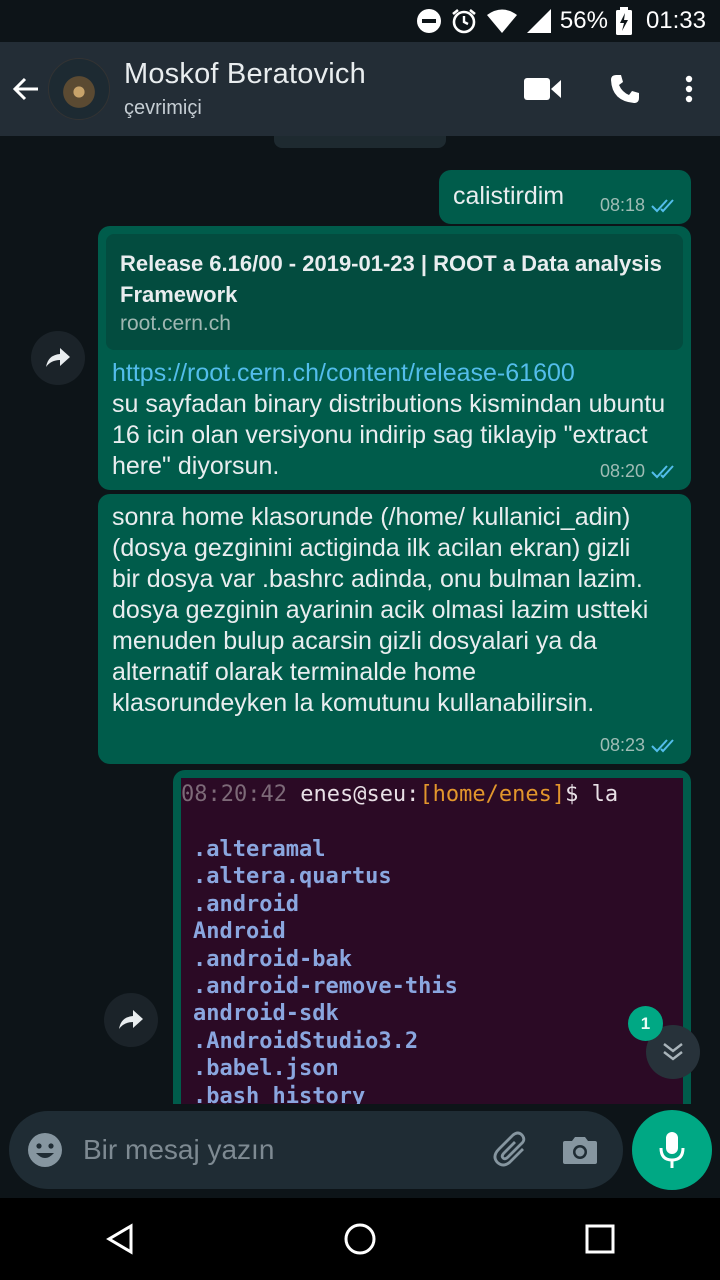 Image resolution: width=720 pixels, height=1280 pixels. What do you see at coordinates (272, 959) in the screenshot?
I see `terminal-file: .android-bak` at bounding box center [272, 959].